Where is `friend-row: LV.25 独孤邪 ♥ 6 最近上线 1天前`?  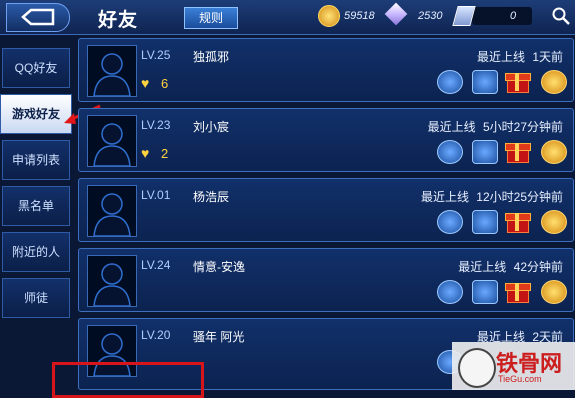
friend-row: LV.25 独孤邪 ♥ 6 最近上线 1天前 is located at coordinates (326, 70).